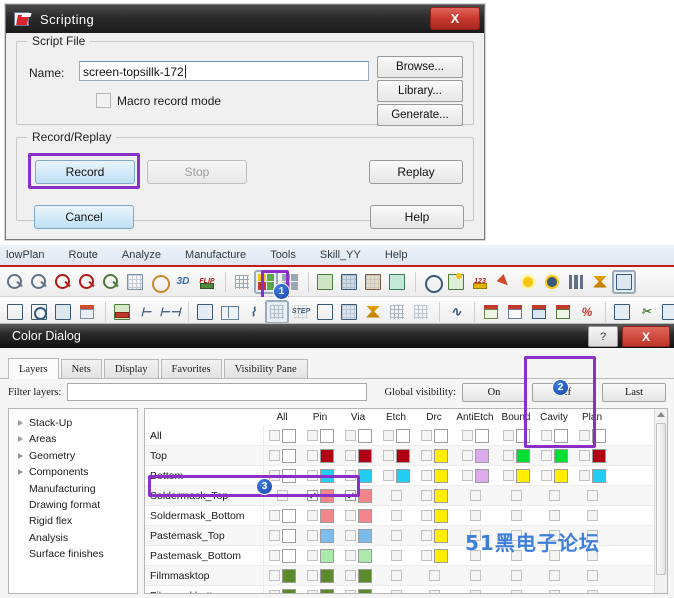  Describe the element at coordinates (158, 100) in the screenshot. I see `macro-record-mode-checkbox: Macro record mode` at that location.